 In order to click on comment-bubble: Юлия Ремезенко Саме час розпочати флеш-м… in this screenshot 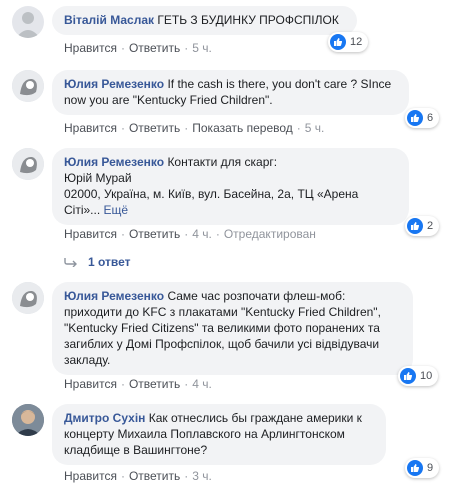, I will do `click(232, 328)`.